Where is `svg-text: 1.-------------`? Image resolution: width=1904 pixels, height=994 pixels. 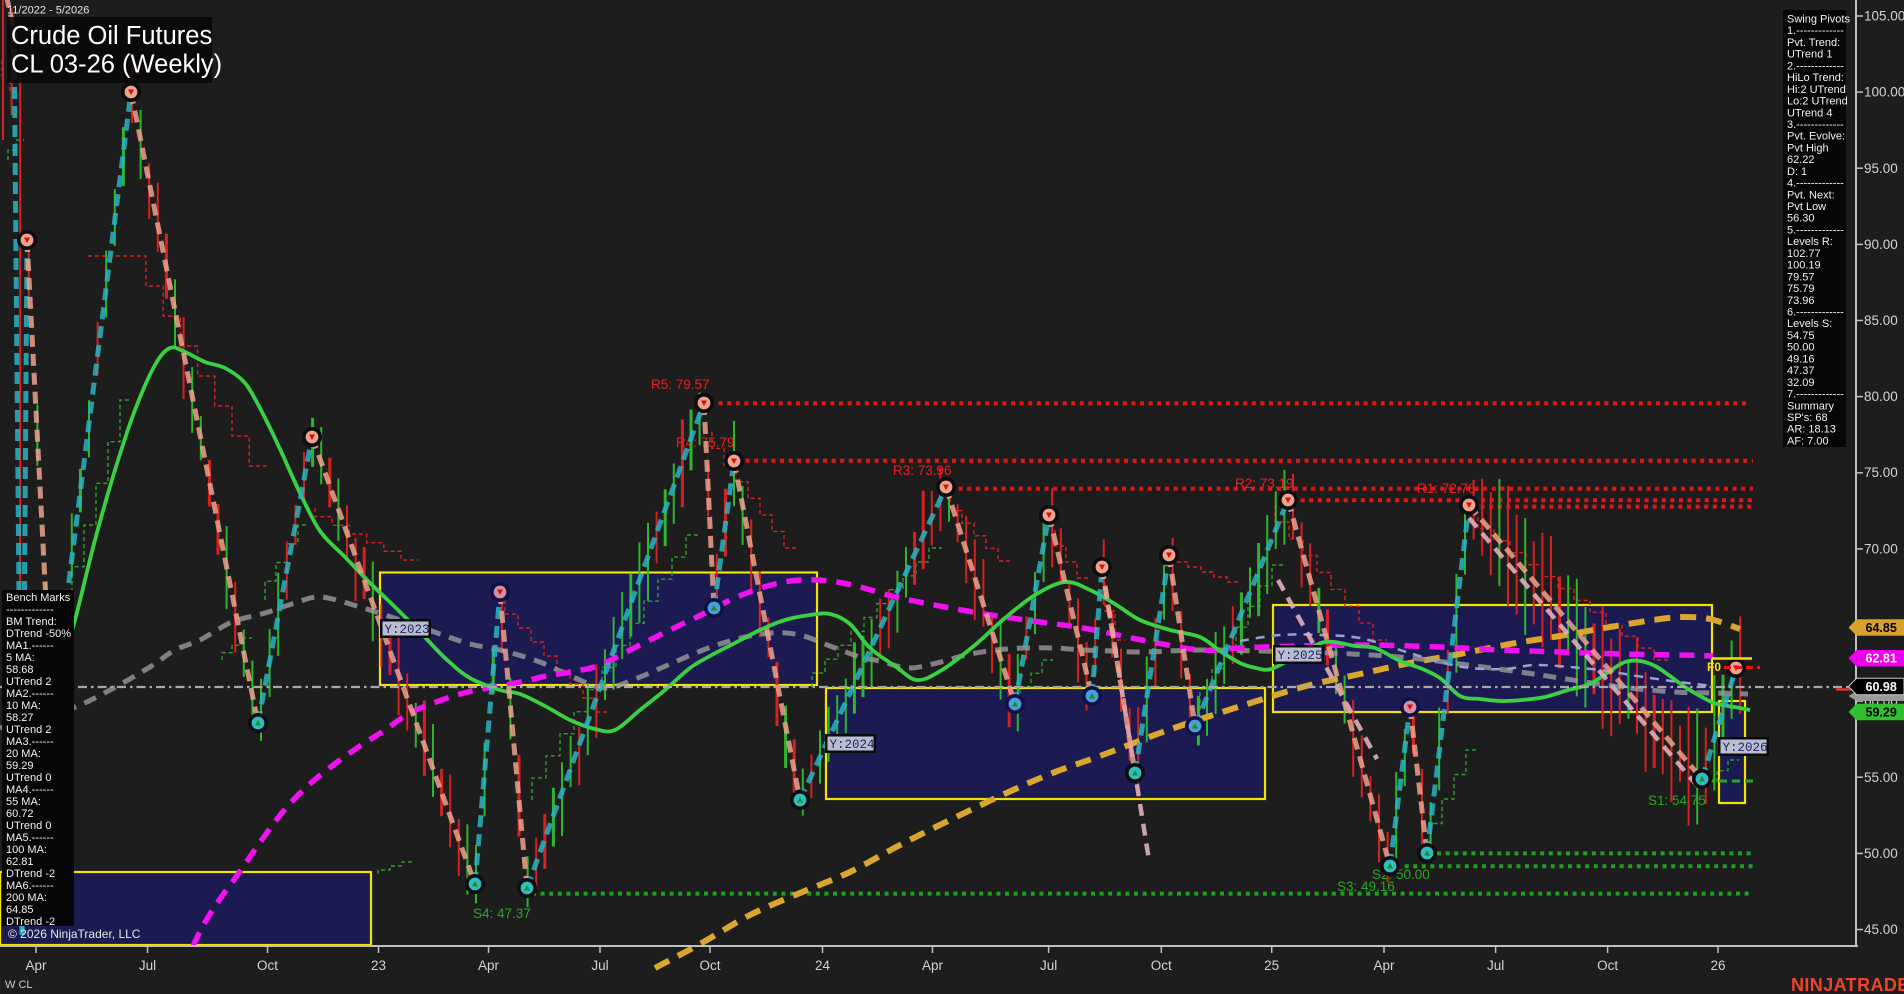 svg-text: 1.------------- is located at coordinates (1815, 31).